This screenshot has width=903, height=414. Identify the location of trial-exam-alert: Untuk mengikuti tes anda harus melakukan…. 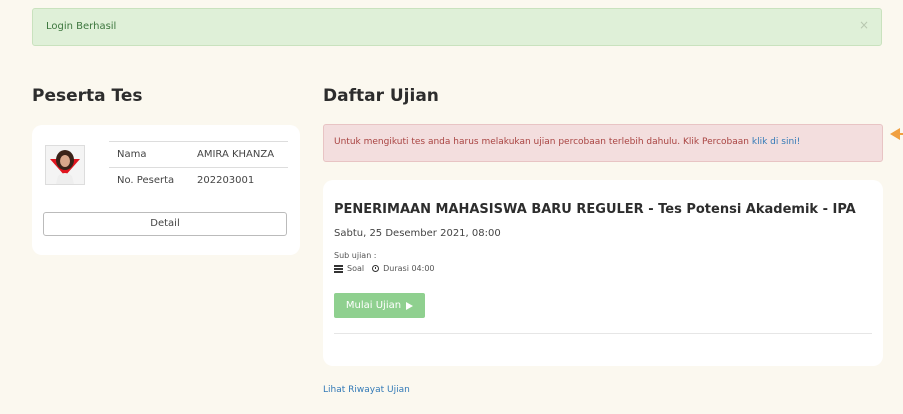
(603, 143).